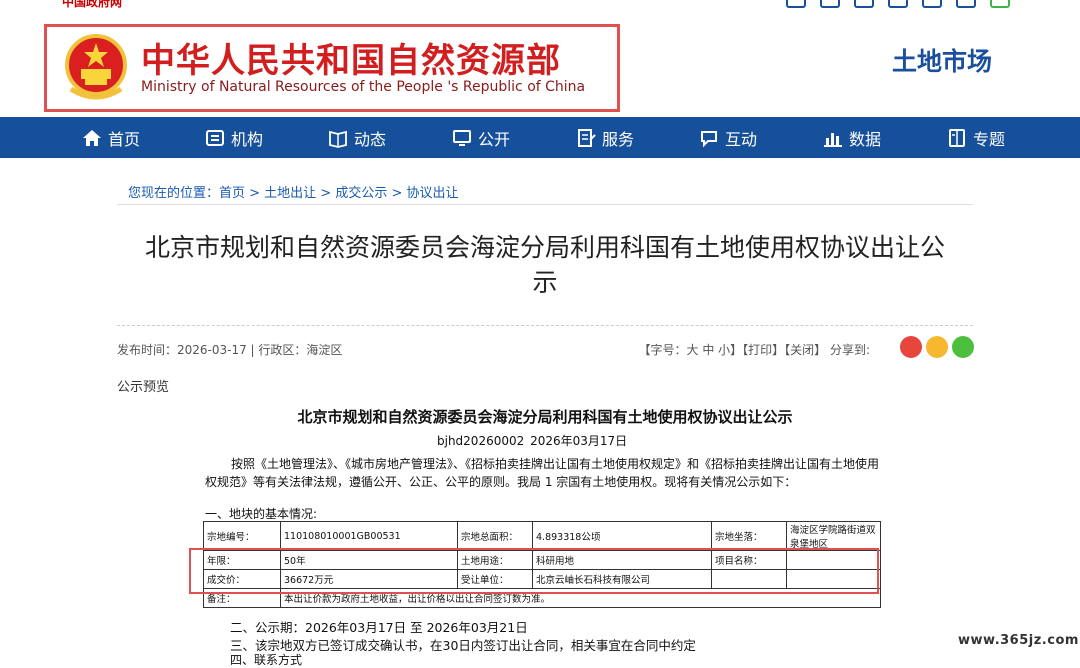  I want to click on top-bar: 中国政府网, so click(540, 6).